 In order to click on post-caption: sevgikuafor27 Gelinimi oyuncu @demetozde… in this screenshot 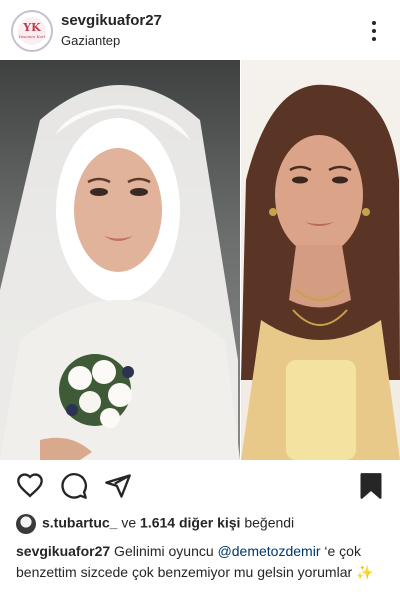, I will do `click(202, 562)`.